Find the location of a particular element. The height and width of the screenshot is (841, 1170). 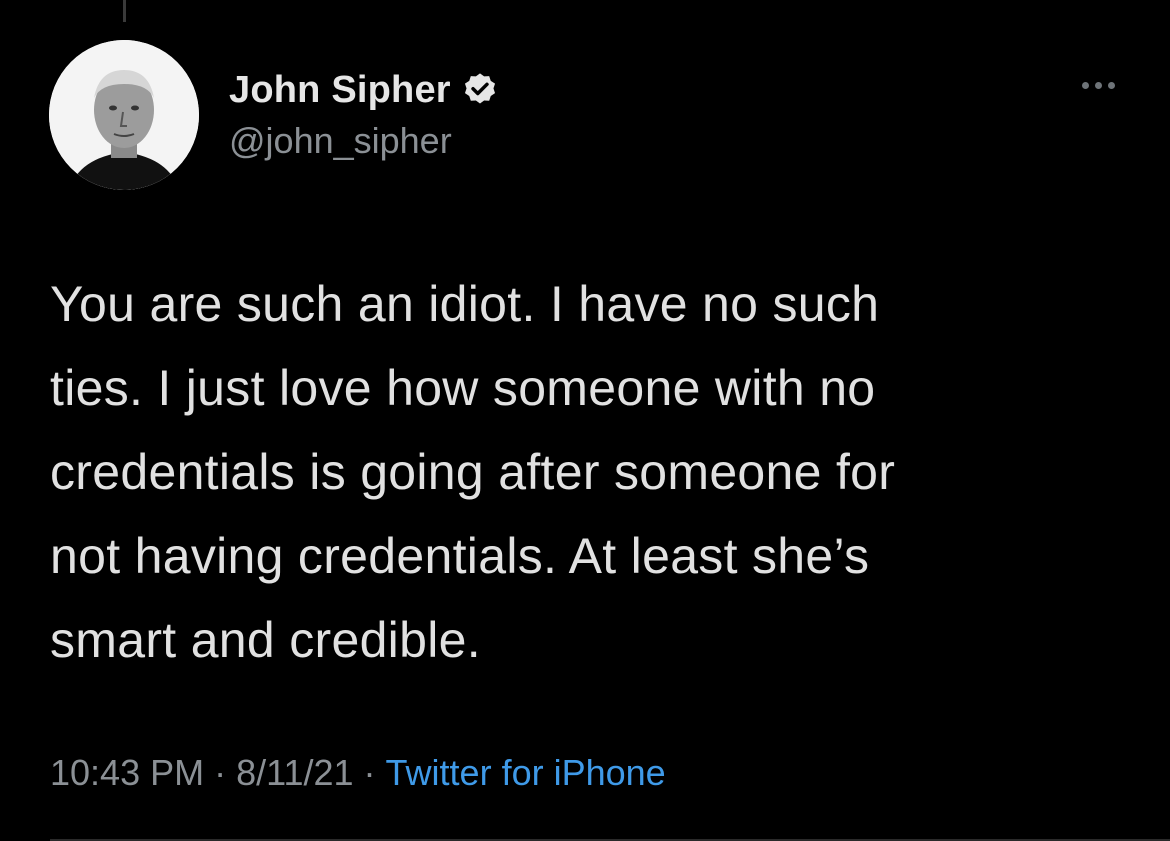

avatar is located at coordinates (124, 115).